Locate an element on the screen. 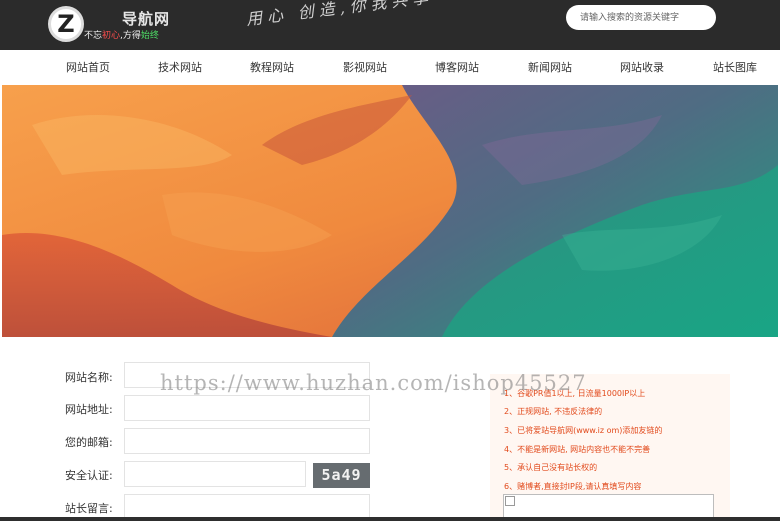  nav-item-blog: 博客网站 is located at coordinates (457, 67).